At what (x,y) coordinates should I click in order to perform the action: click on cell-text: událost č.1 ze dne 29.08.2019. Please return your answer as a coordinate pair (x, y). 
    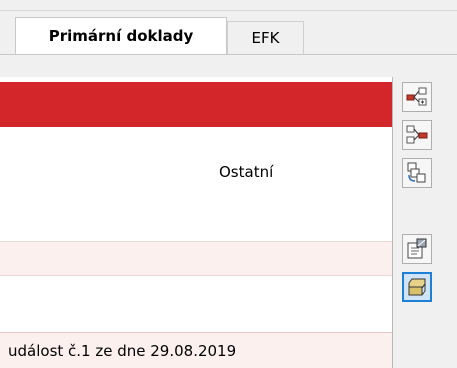
    Looking at the image, I should click on (122, 351).